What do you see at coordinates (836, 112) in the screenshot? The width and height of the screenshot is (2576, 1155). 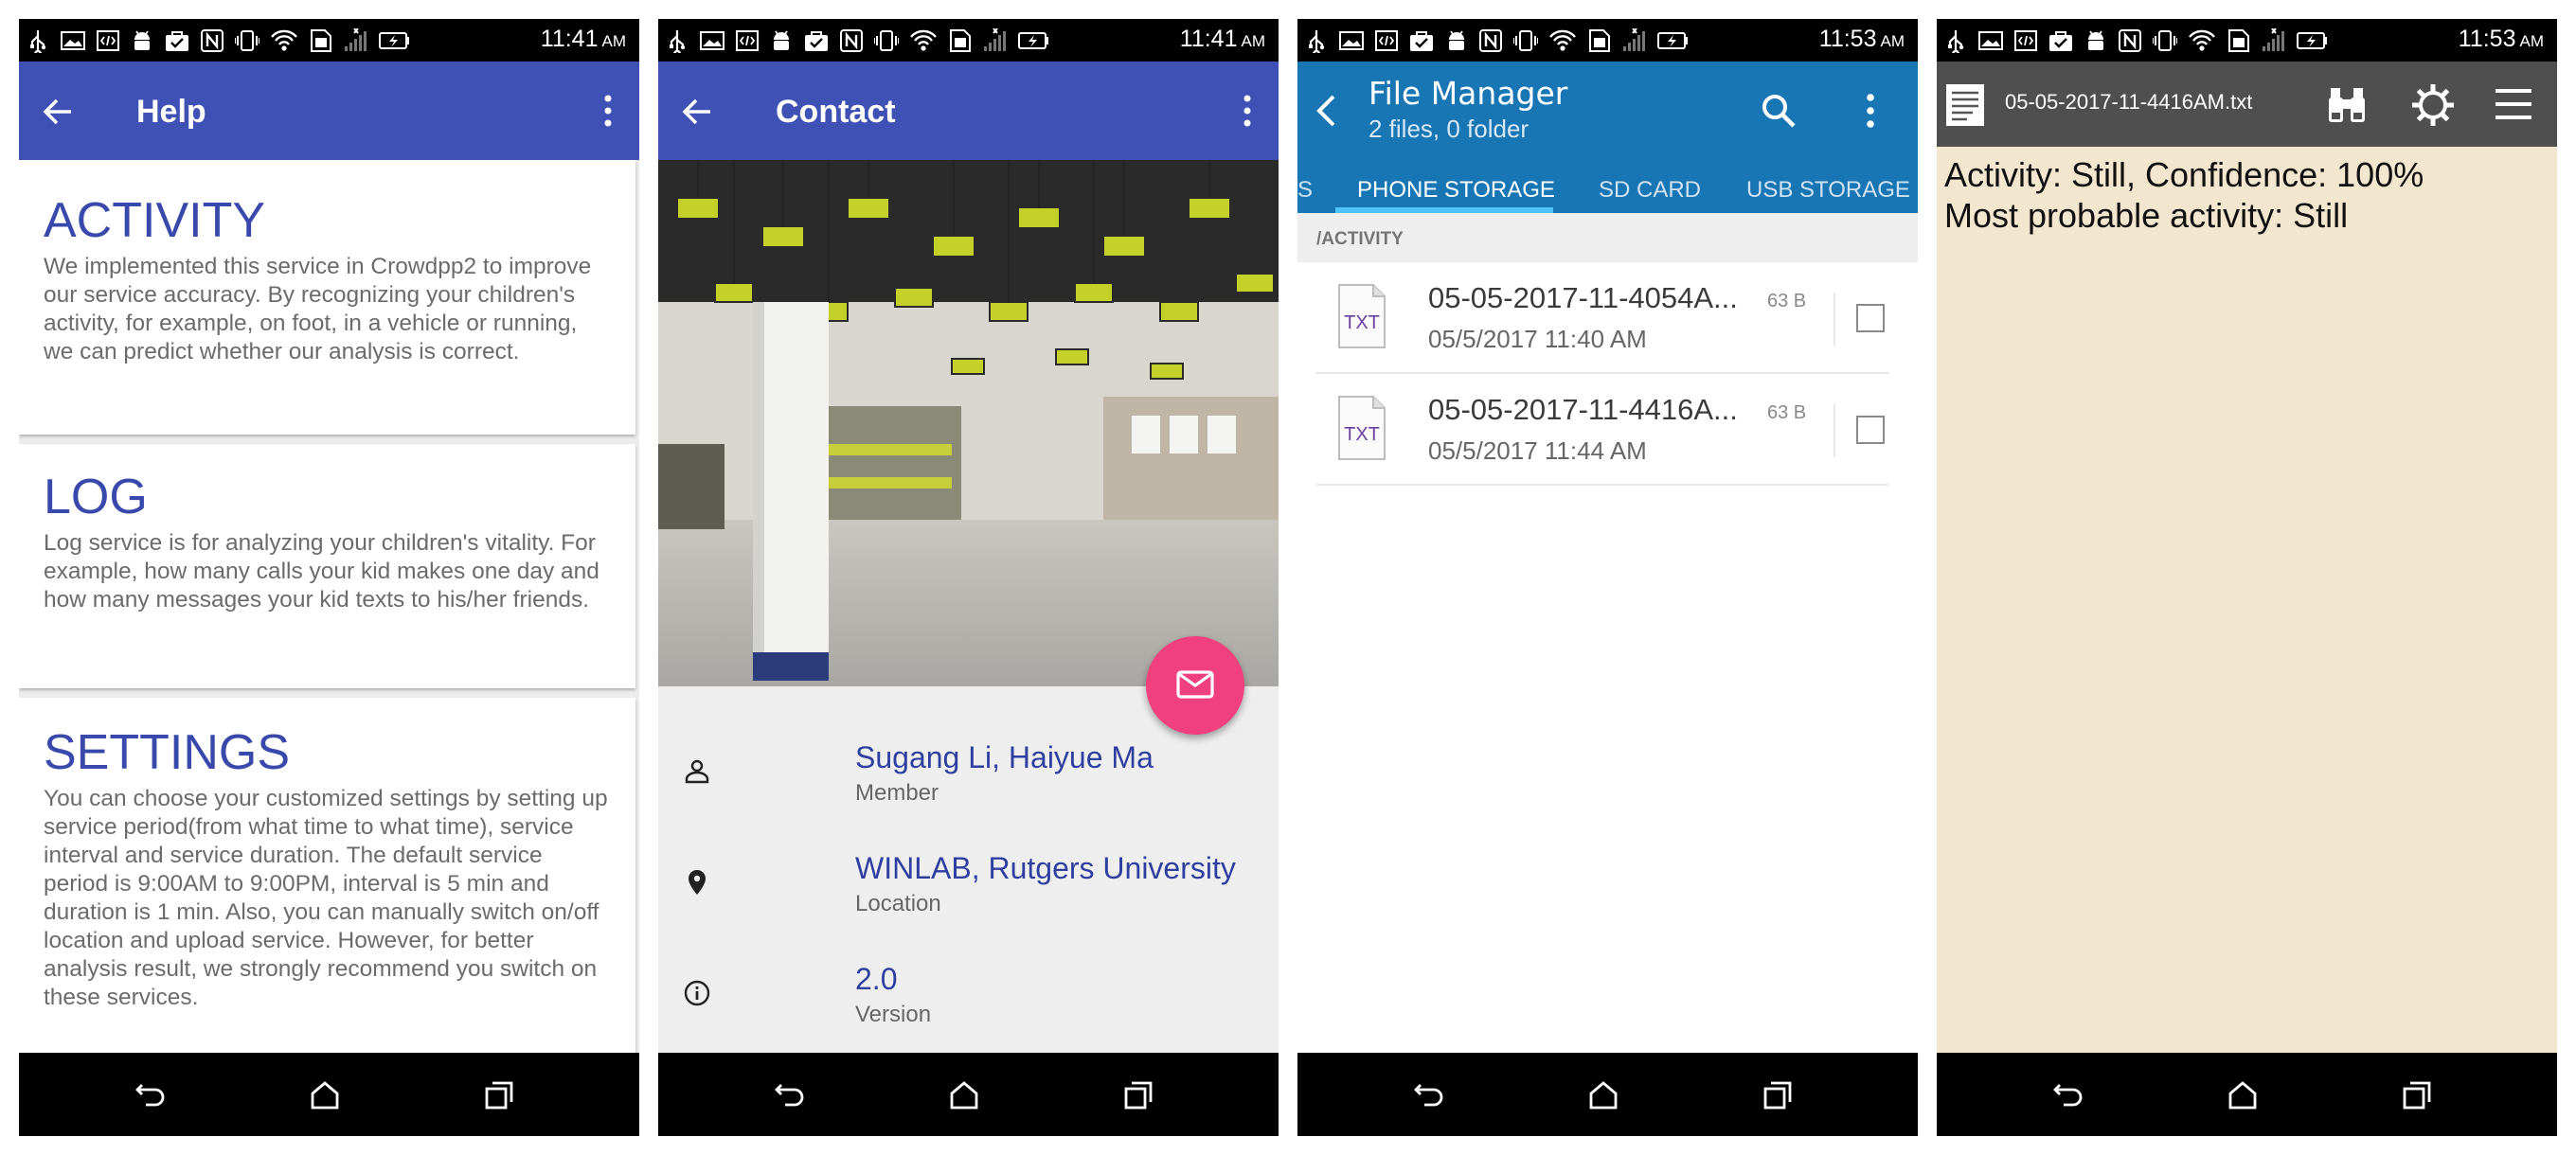 I see `page-title: Contact` at bounding box center [836, 112].